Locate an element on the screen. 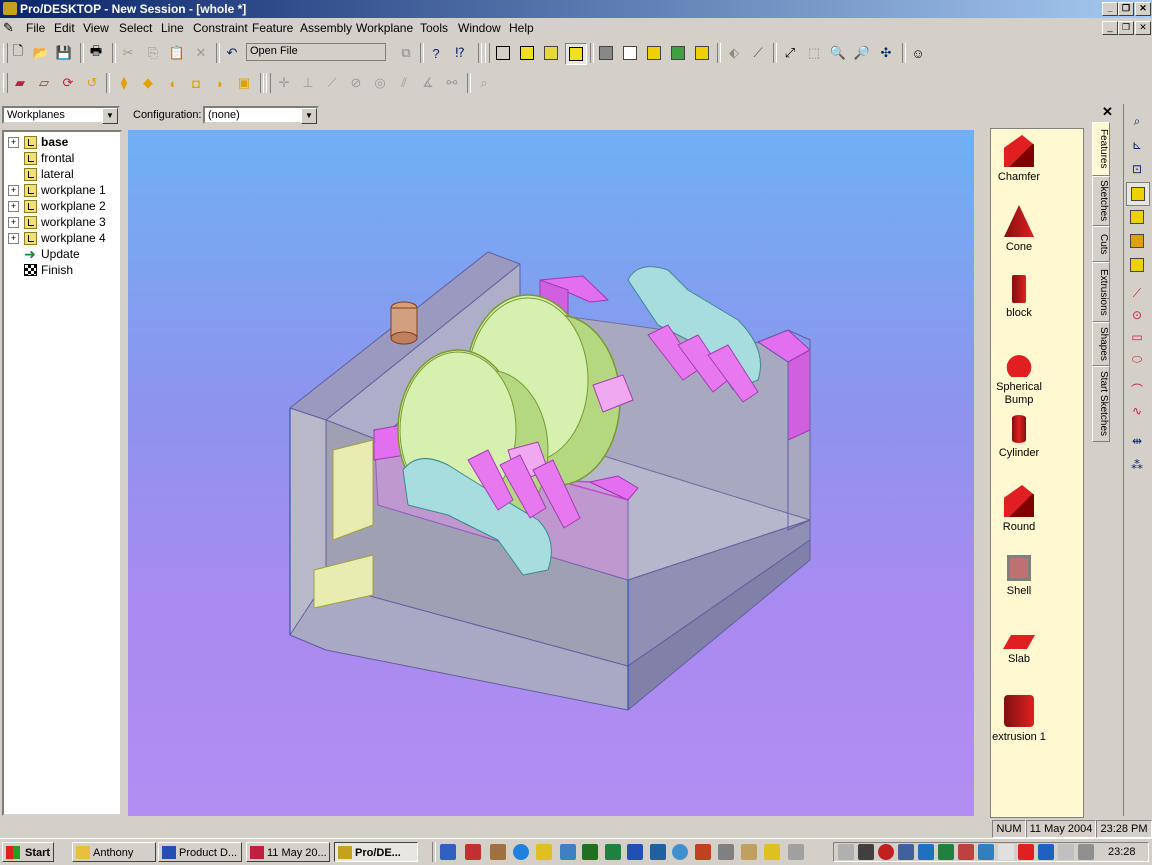  zoom-window-icon: ⬚ is located at coordinates (814, 53).